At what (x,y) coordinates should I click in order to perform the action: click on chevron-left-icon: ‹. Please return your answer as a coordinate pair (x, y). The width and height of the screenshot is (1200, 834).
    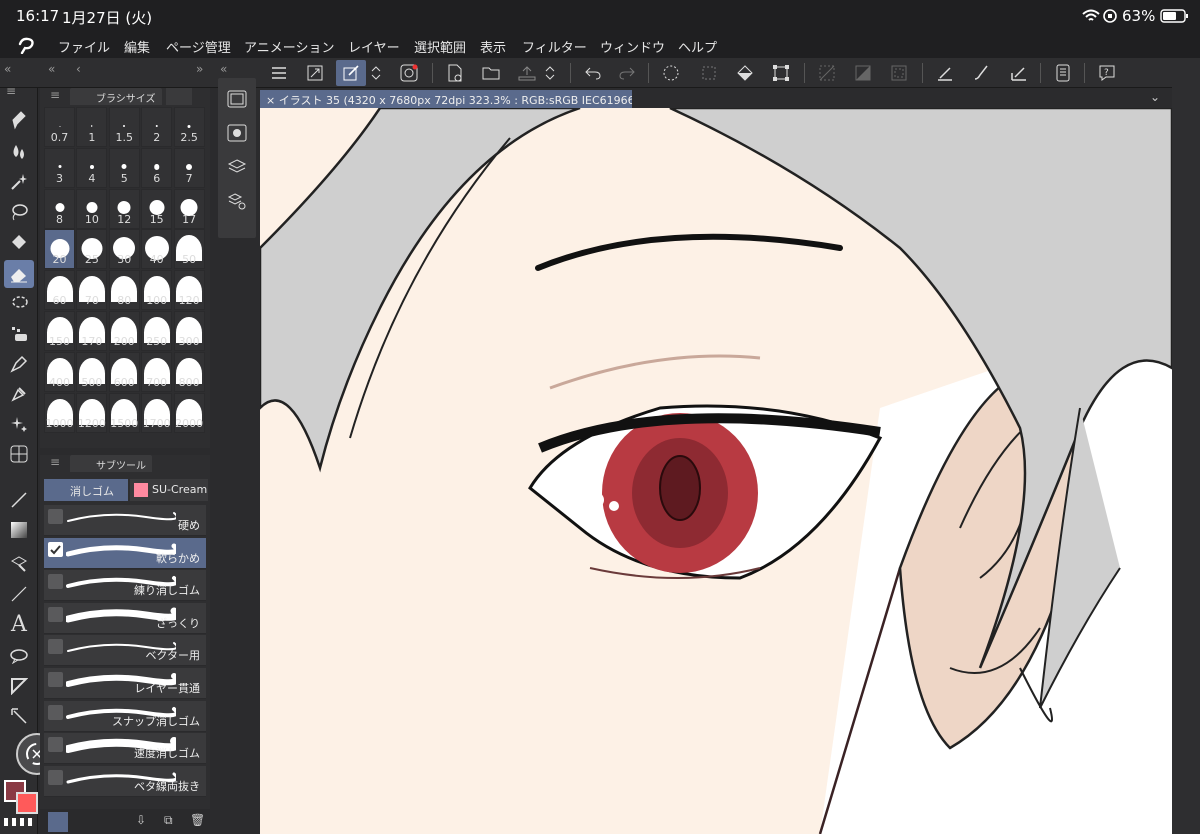
    Looking at the image, I should click on (78, 69).